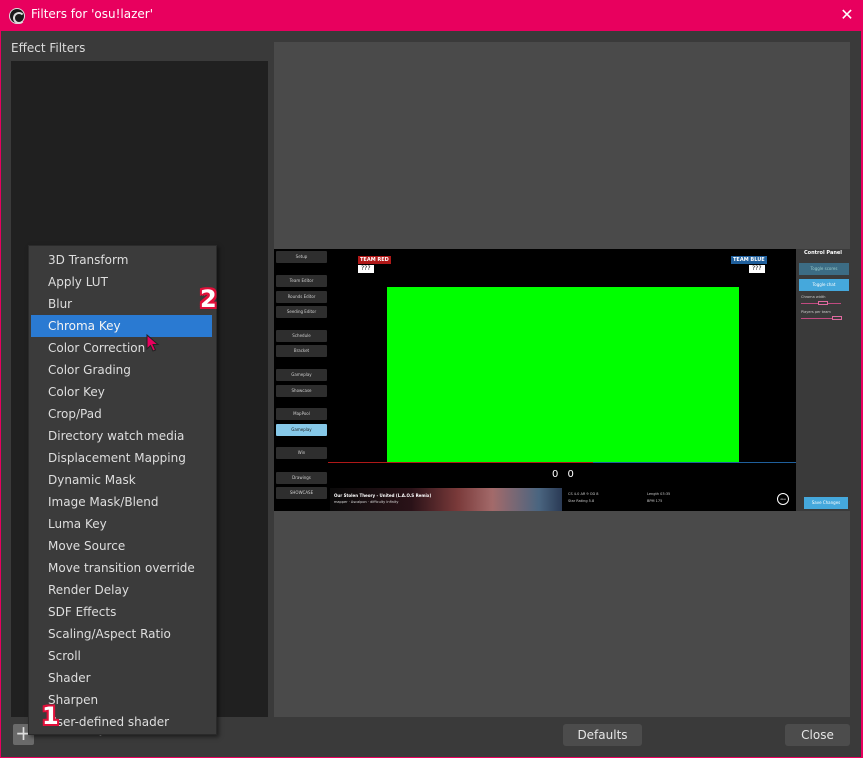 This screenshot has width=863, height=758. I want to click on beatmap-stats-1: CS 4.0 AR 9 OD 8, so click(583, 494).